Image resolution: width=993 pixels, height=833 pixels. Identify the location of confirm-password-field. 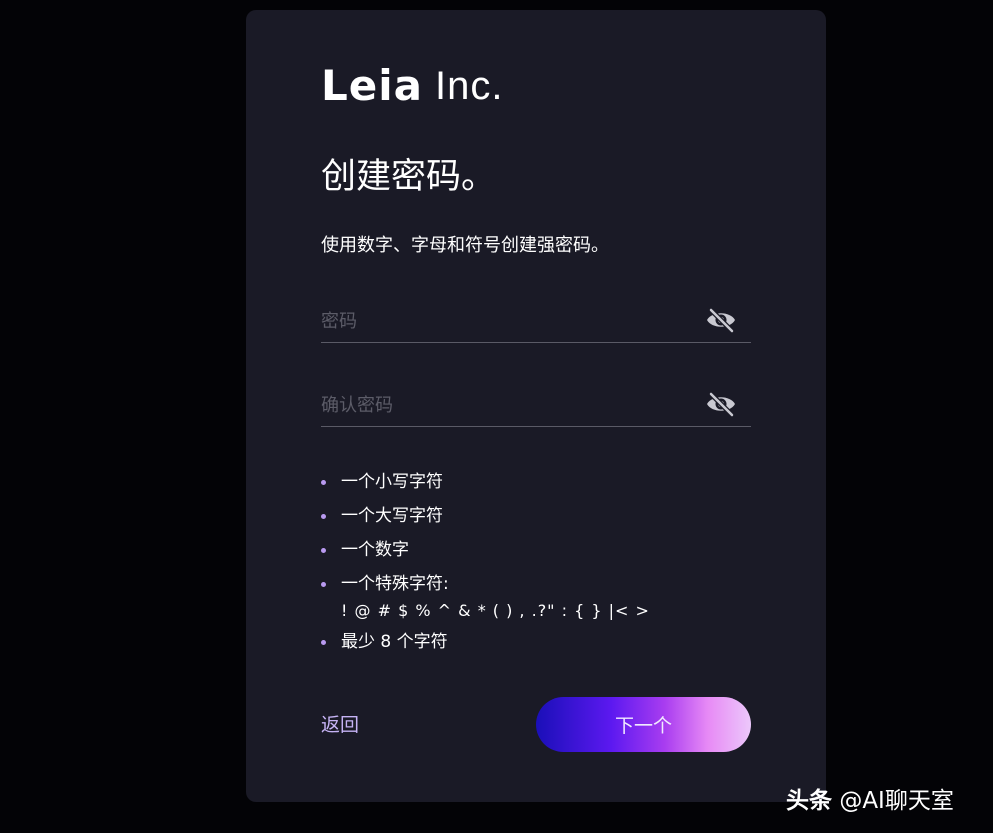
(536, 406).